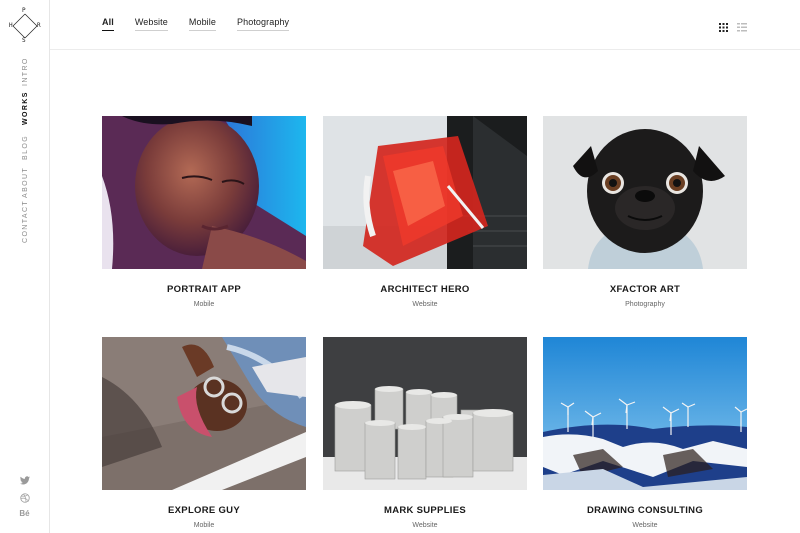  Describe the element at coordinates (645, 192) in the screenshot. I see `work-thumbnail-xfactor` at that location.